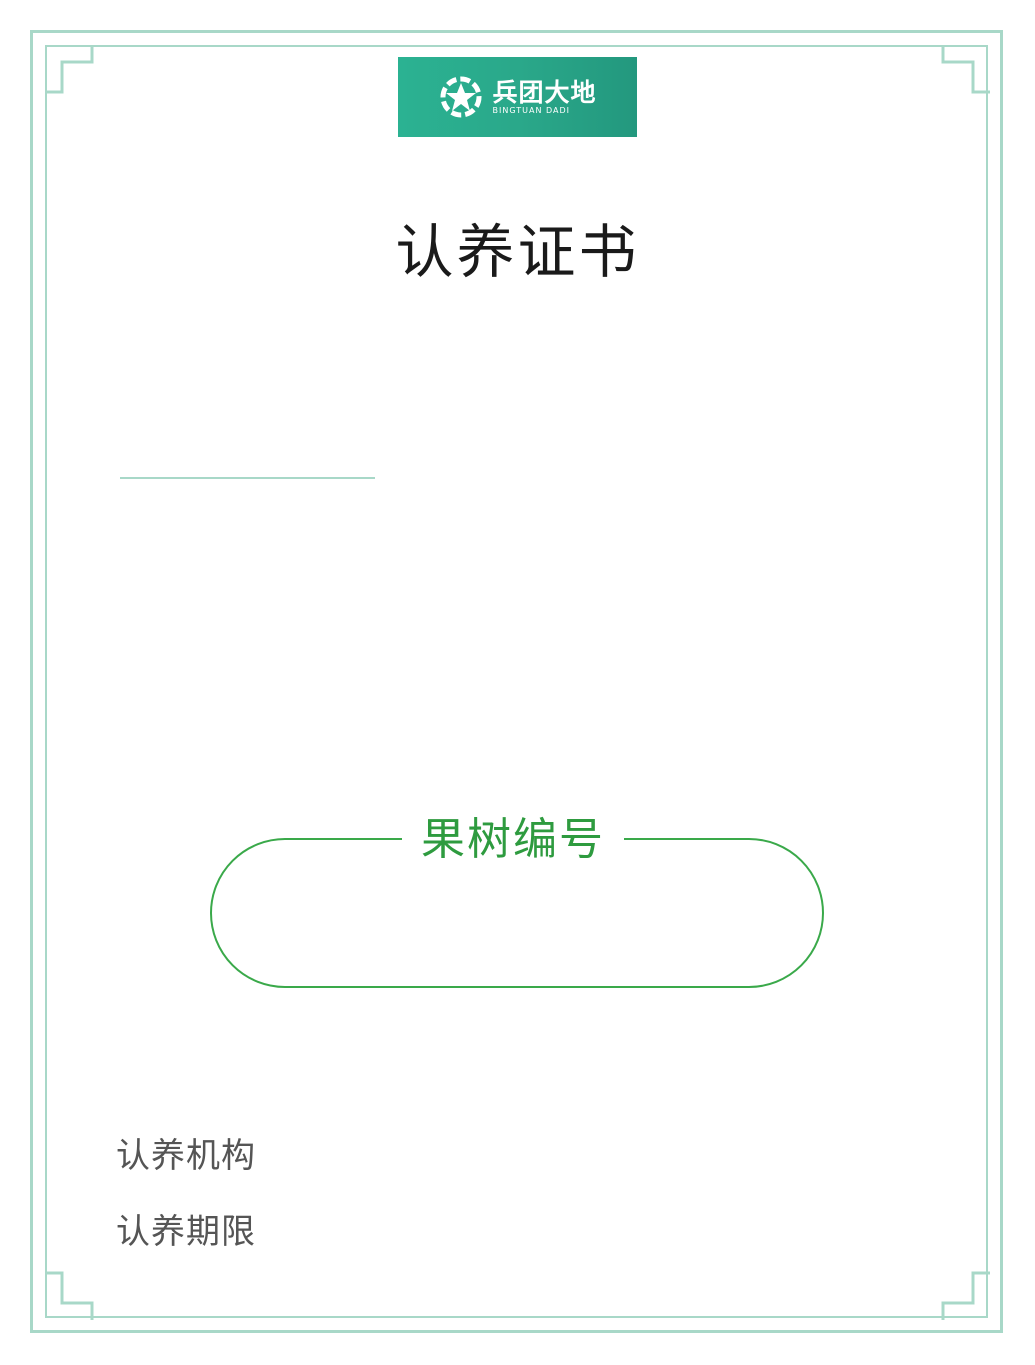 This screenshot has height=1365, width=1035. Describe the element at coordinates (247, 478) in the screenshot. I see `recipient-name-underline` at that location.